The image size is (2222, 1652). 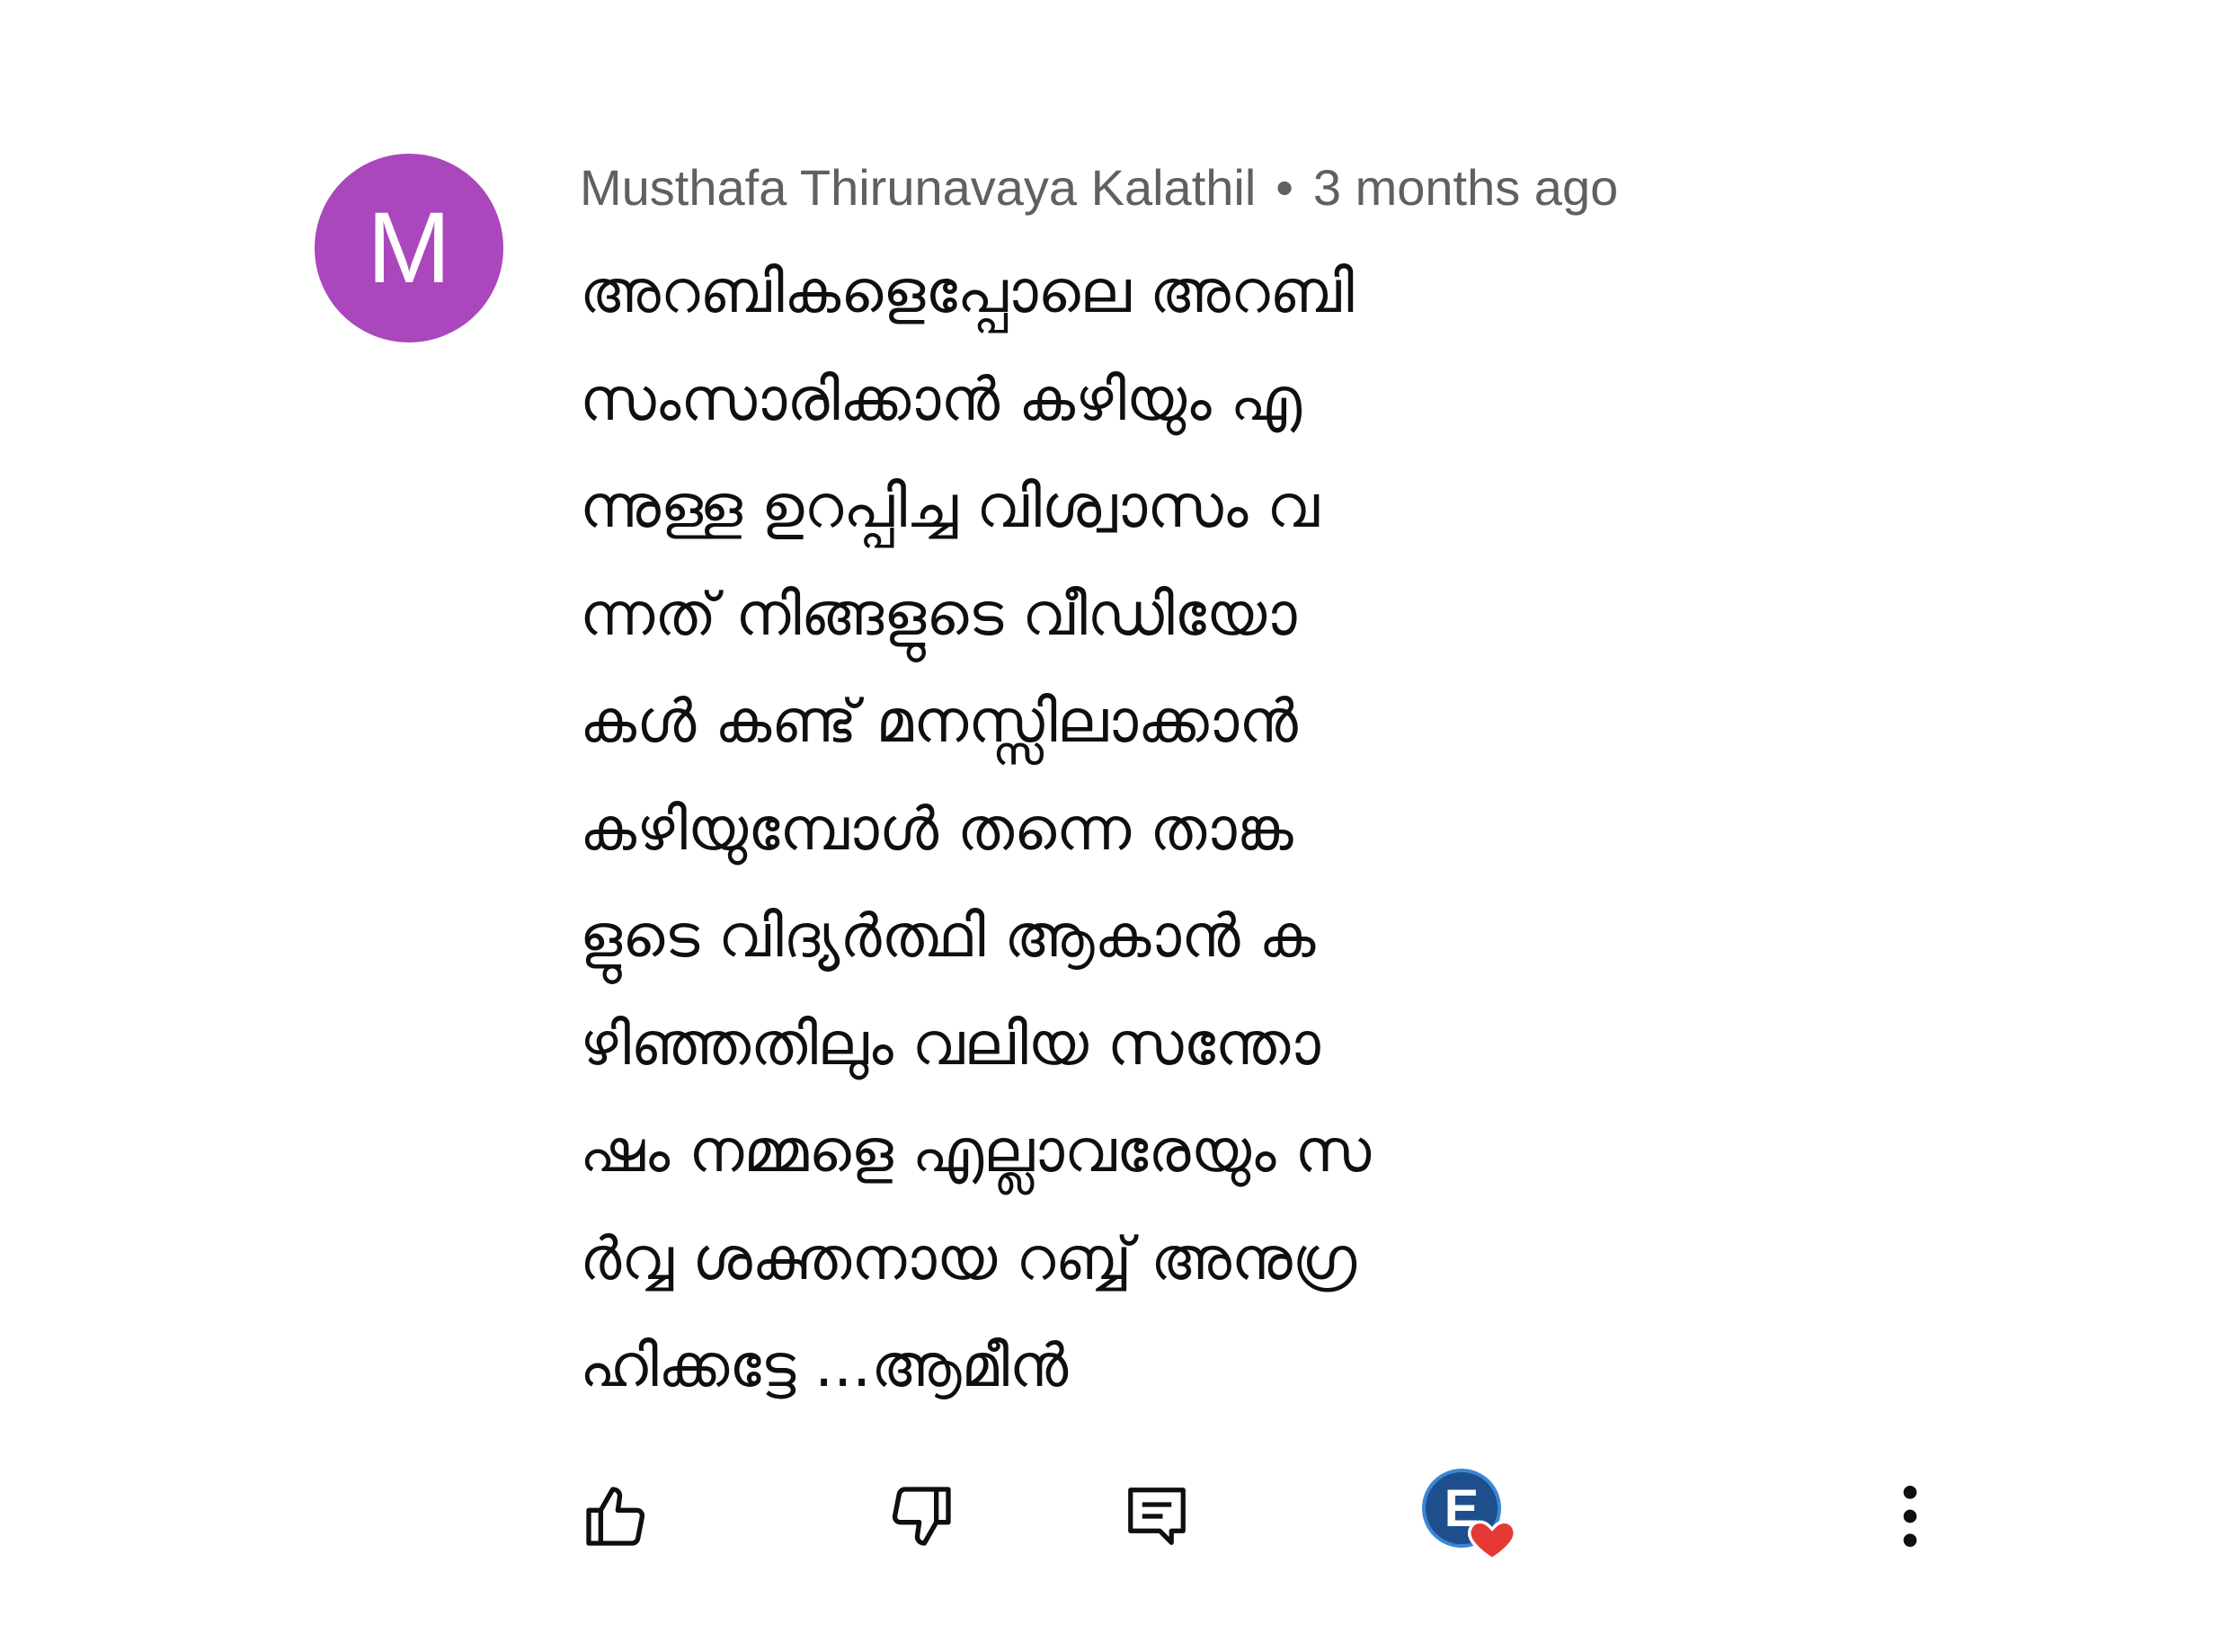 I want to click on comment-line: ർവ്വ ശക്തനായ റബ്ബ് അനുഗ്ര, so click(x=969, y=1258).